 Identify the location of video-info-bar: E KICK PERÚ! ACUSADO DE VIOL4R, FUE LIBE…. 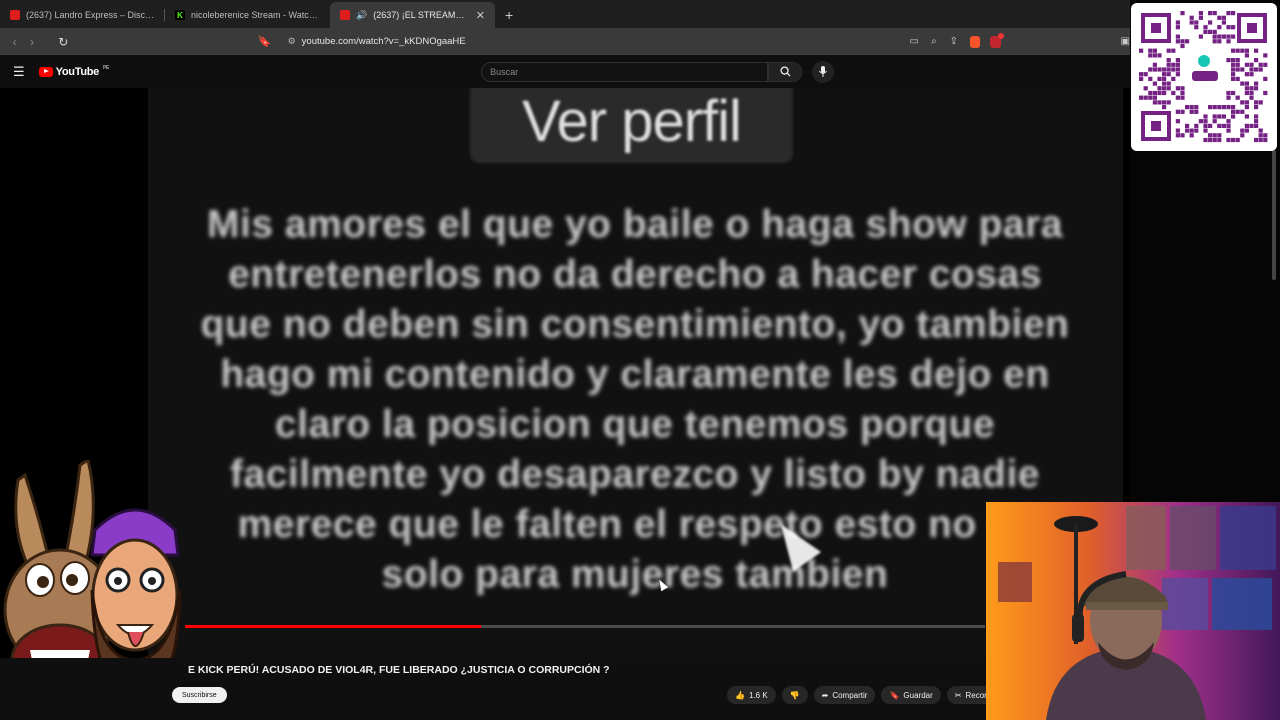
(565, 689).